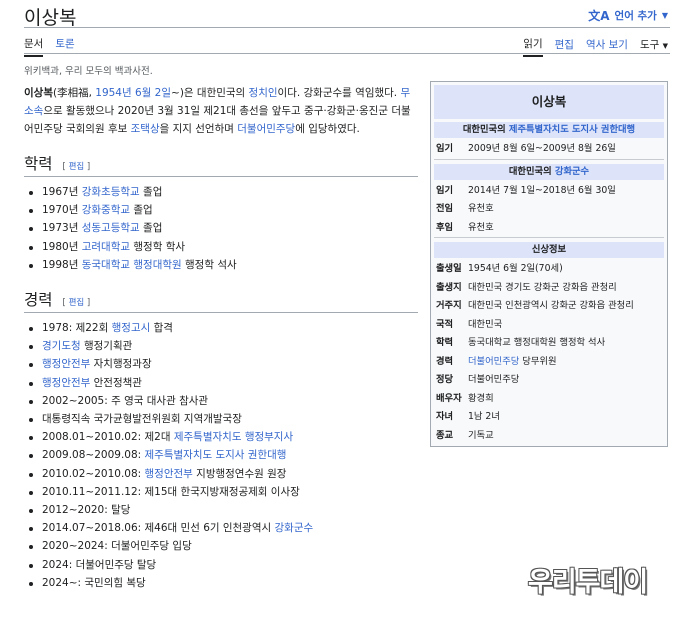  What do you see at coordinates (161, 328) in the screenshot?
I see `list-item-text: 합격` at bounding box center [161, 328].